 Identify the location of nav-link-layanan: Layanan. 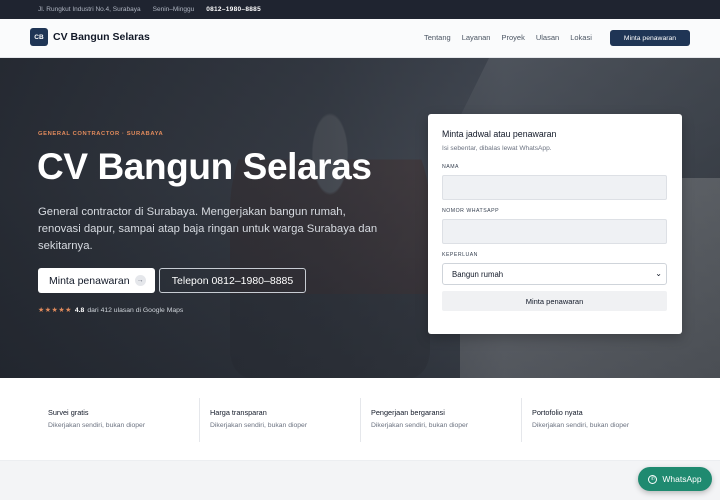
(476, 37).